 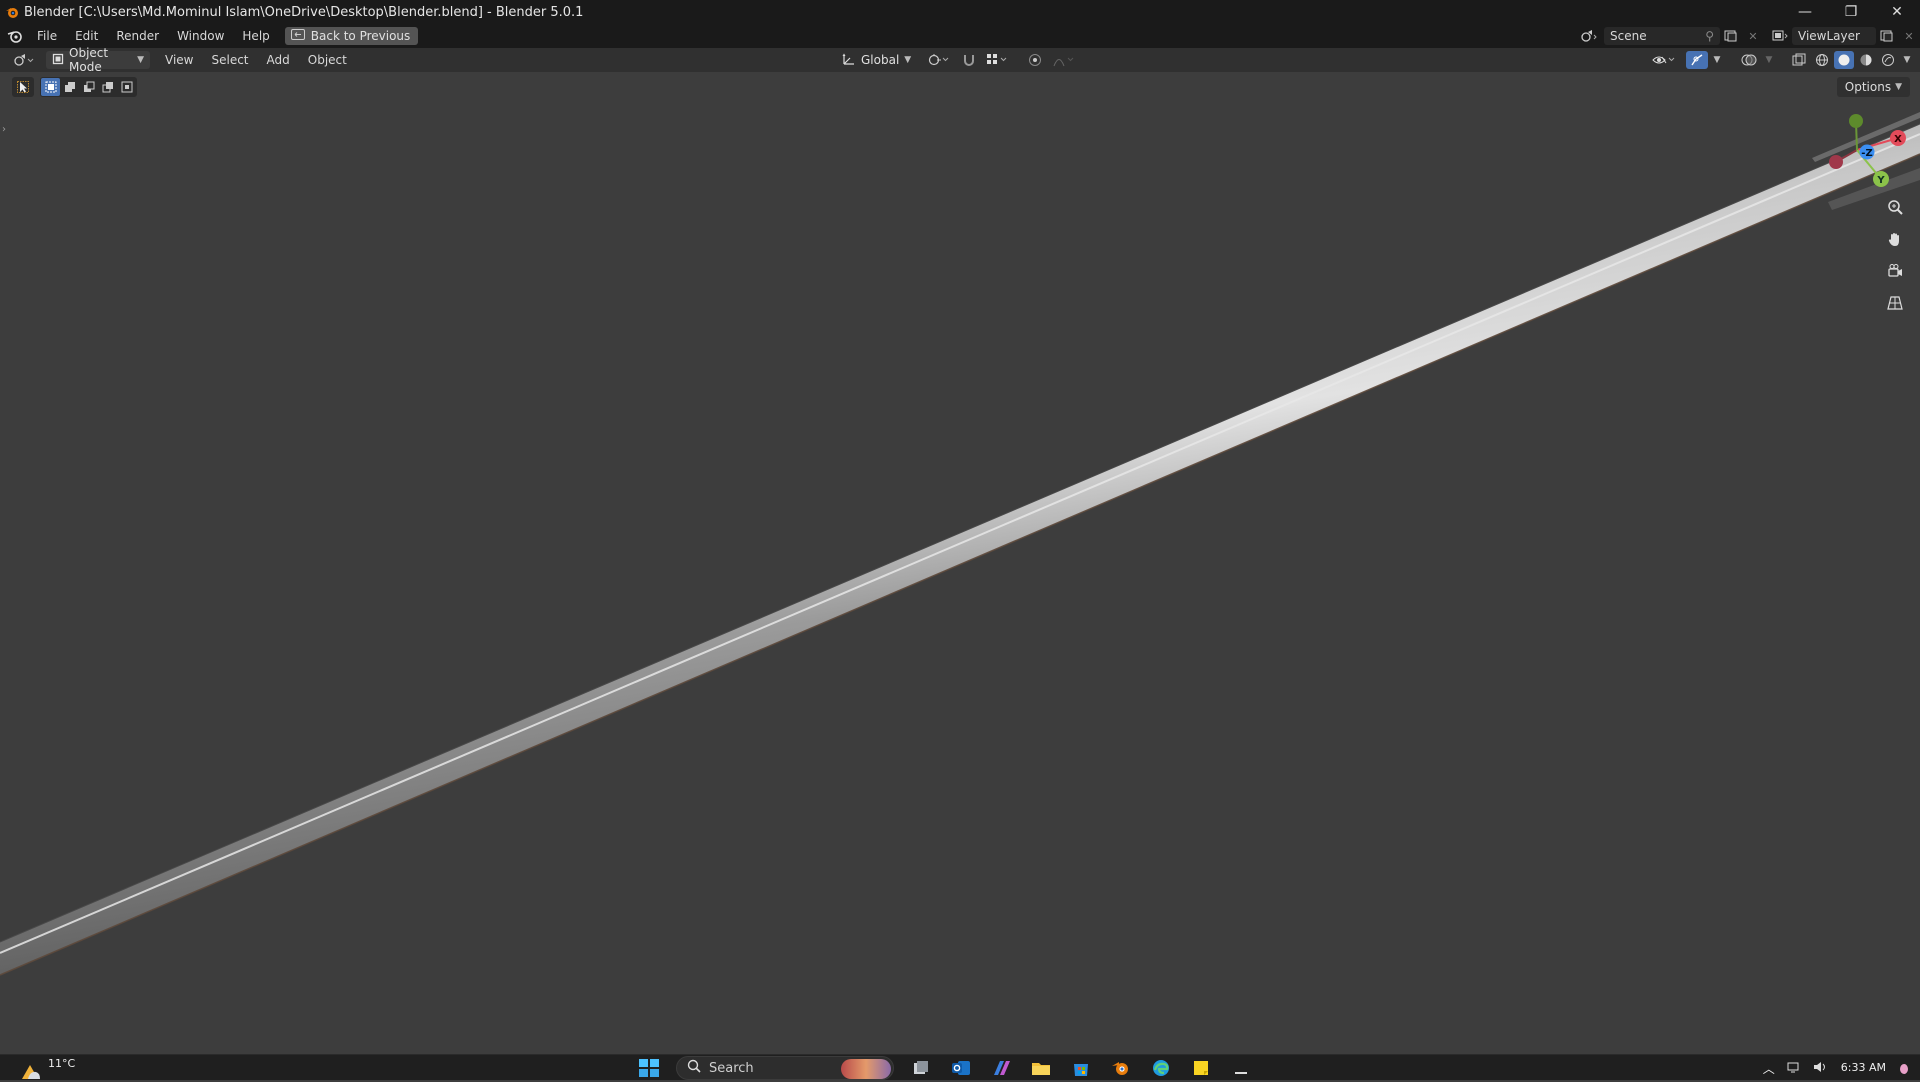 I want to click on options-label: Options, so click(x=1868, y=87).